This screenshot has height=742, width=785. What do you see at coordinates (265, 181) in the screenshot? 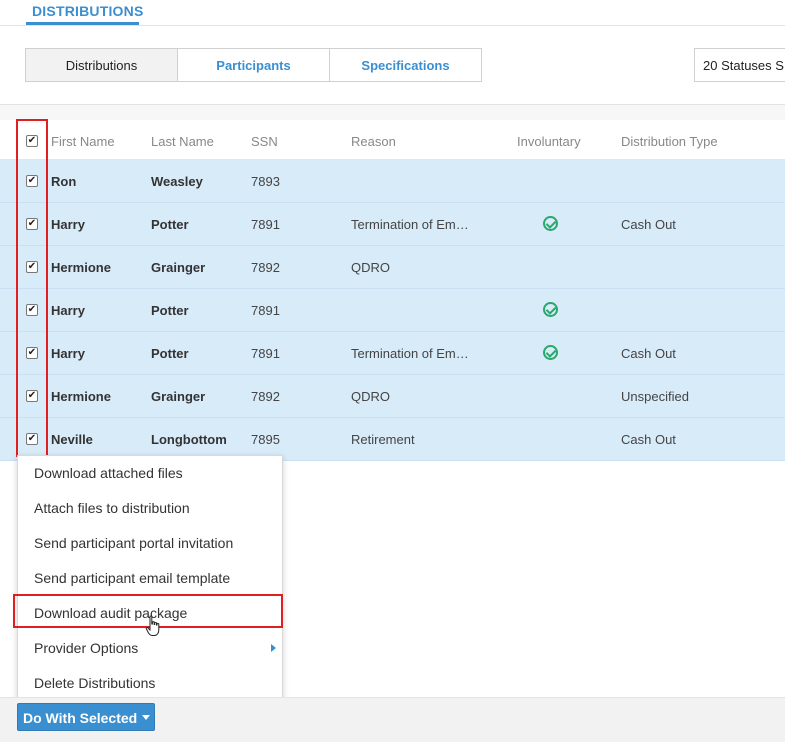
I see `cell-ssn: 7893` at bounding box center [265, 181].